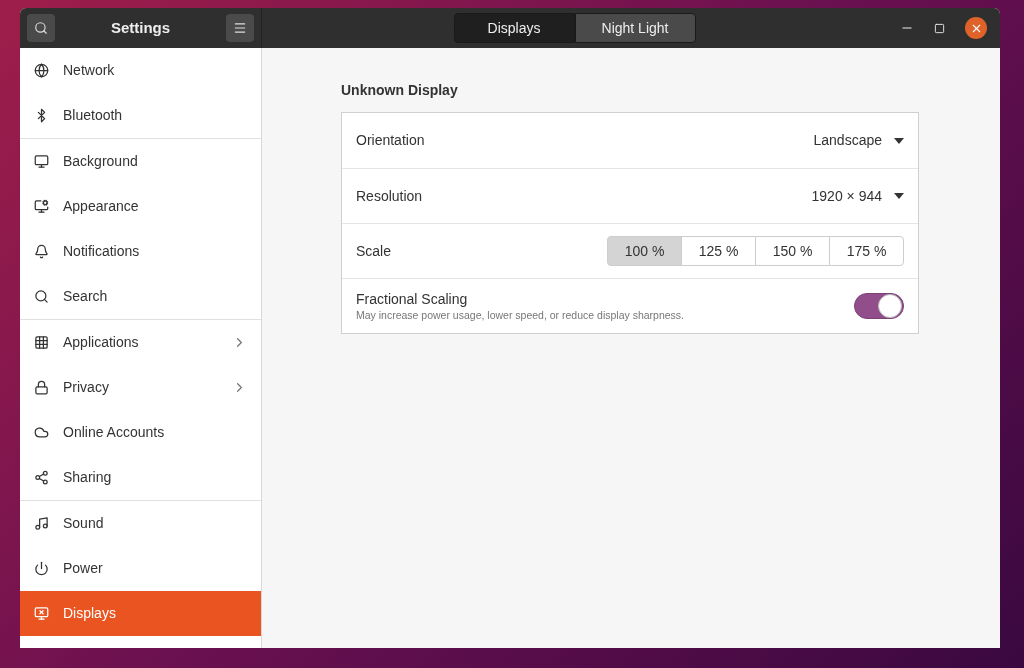 This screenshot has height=668, width=1024. I want to click on sidebar-item: Bluetooth, so click(140, 115).